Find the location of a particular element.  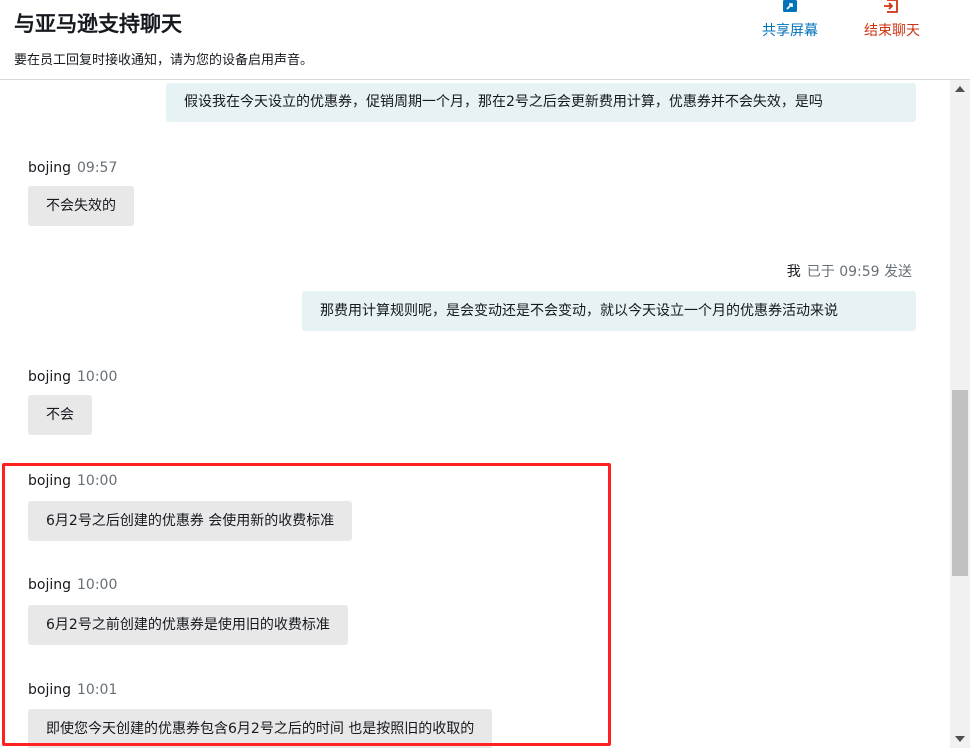

end-chat-label: 结束聊天 is located at coordinates (892, 31).